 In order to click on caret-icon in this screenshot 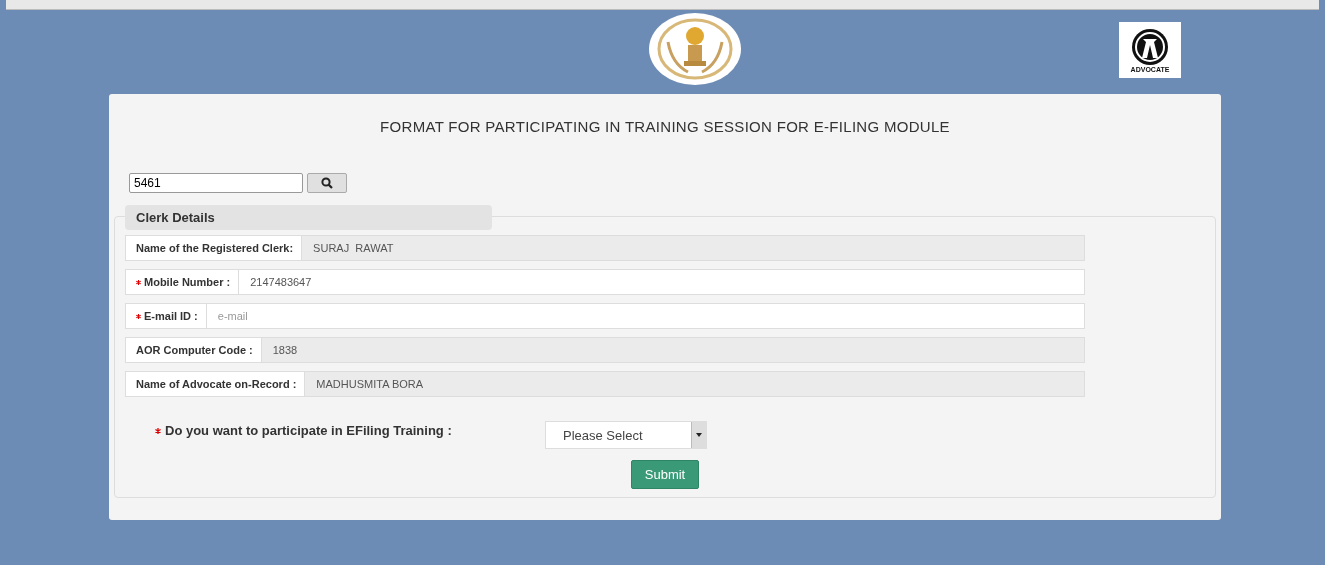, I will do `click(699, 435)`.